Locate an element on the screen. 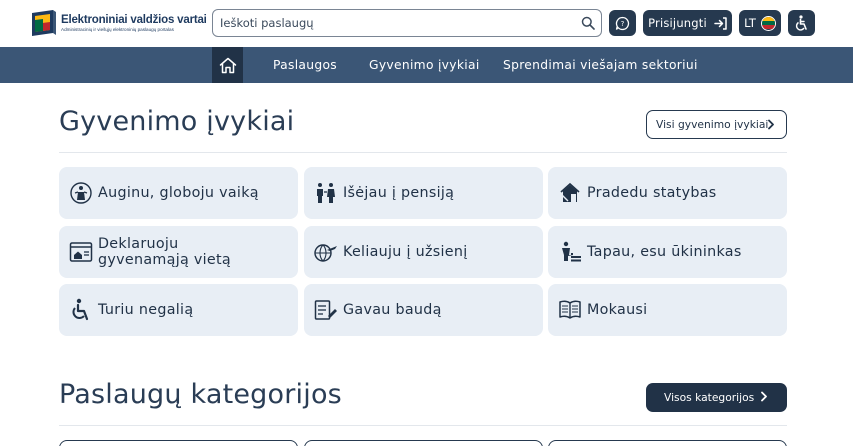 Image resolution: width=853 pixels, height=446 pixels. language-label: LT is located at coordinates (750, 23).